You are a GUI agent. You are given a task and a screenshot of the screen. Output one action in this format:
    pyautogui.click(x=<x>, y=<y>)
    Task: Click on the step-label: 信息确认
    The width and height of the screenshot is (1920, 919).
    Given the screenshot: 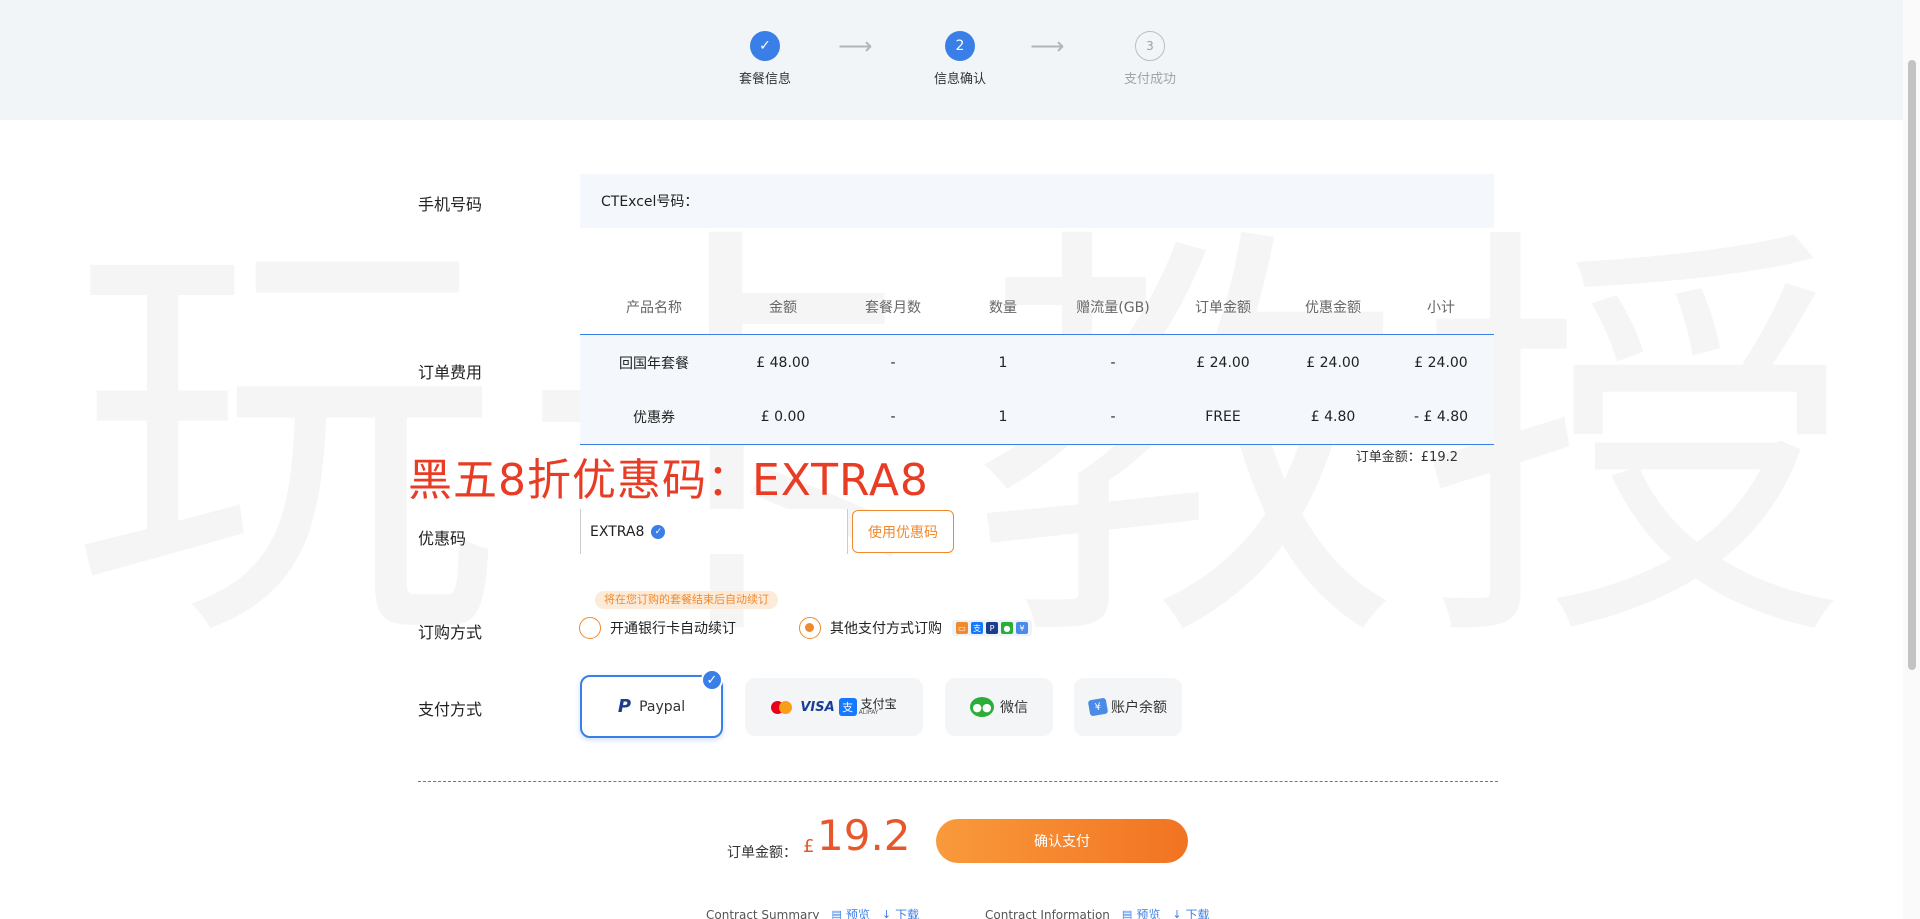 What is the action you would take?
    pyautogui.click(x=959, y=79)
    